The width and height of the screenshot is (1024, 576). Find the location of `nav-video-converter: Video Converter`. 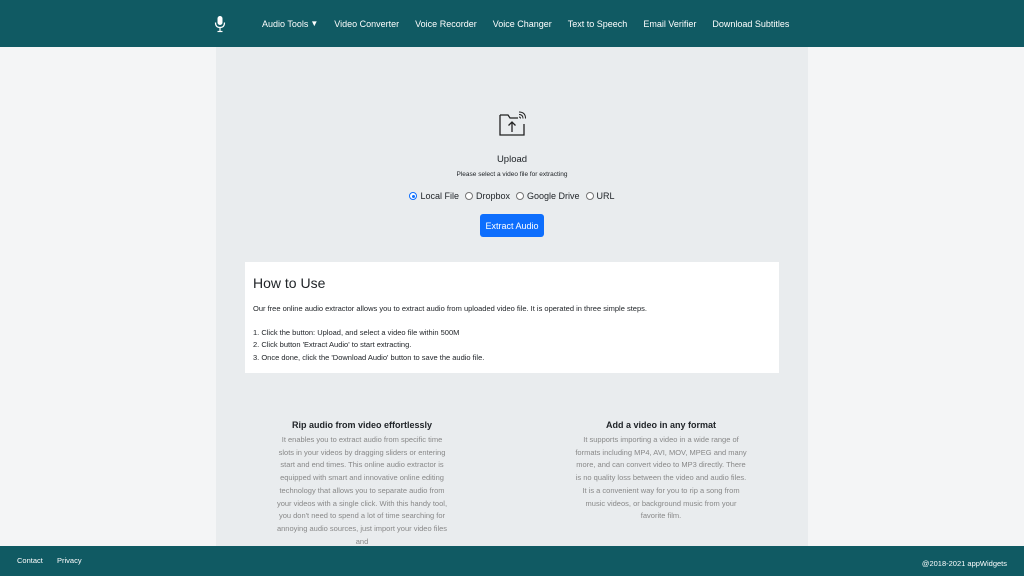

nav-video-converter: Video Converter is located at coordinates (366, 24).